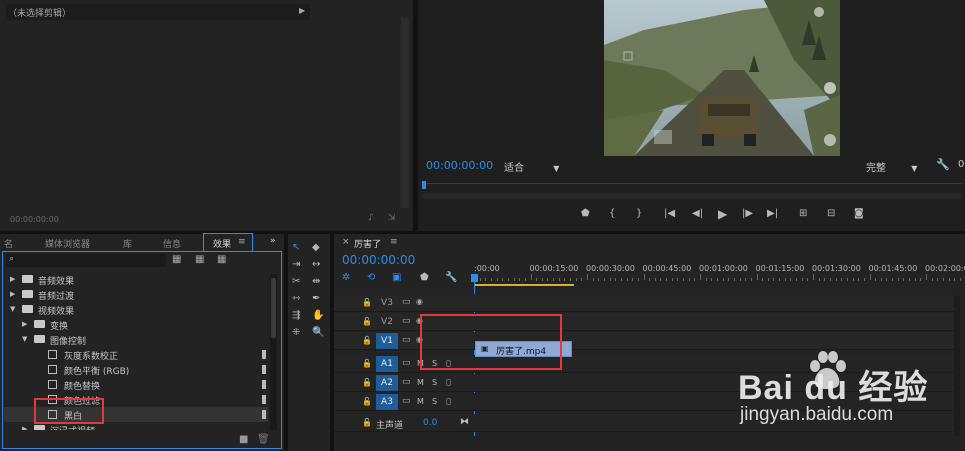 The height and width of the screenshot is (451, 965). Describe the element at coordinates (387, 383) in the screenshot. I see `track-target-a2: A2` at that location.